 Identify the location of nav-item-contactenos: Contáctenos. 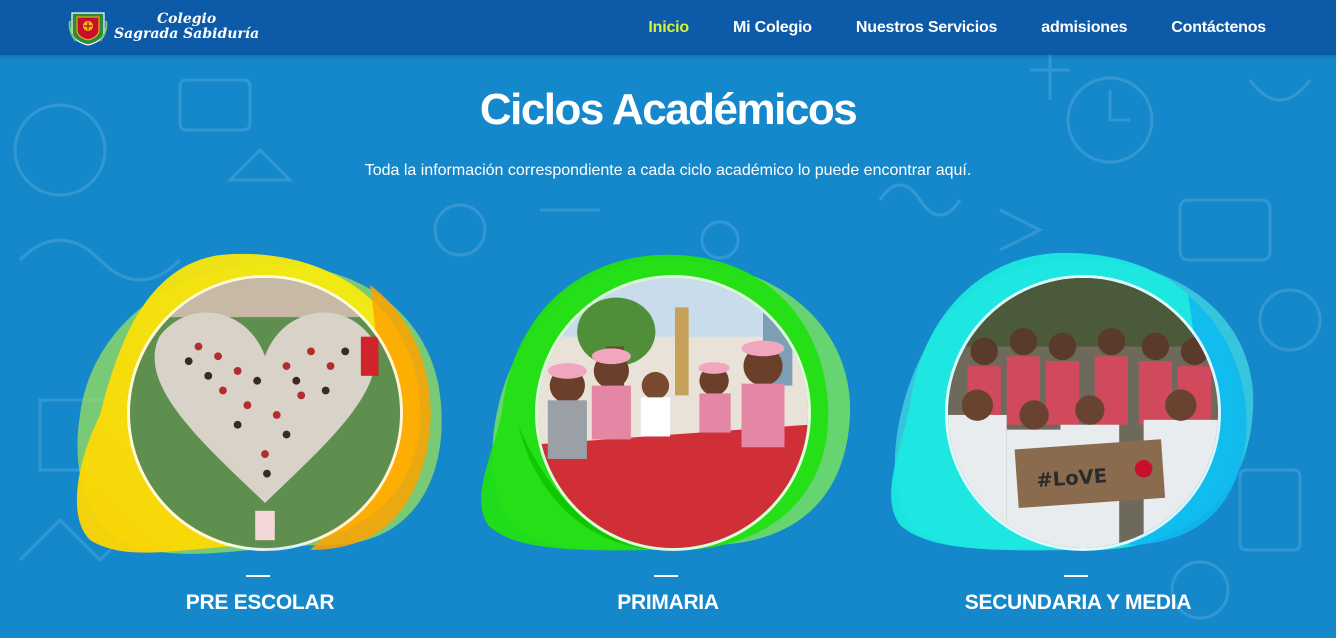
(1218, 28).